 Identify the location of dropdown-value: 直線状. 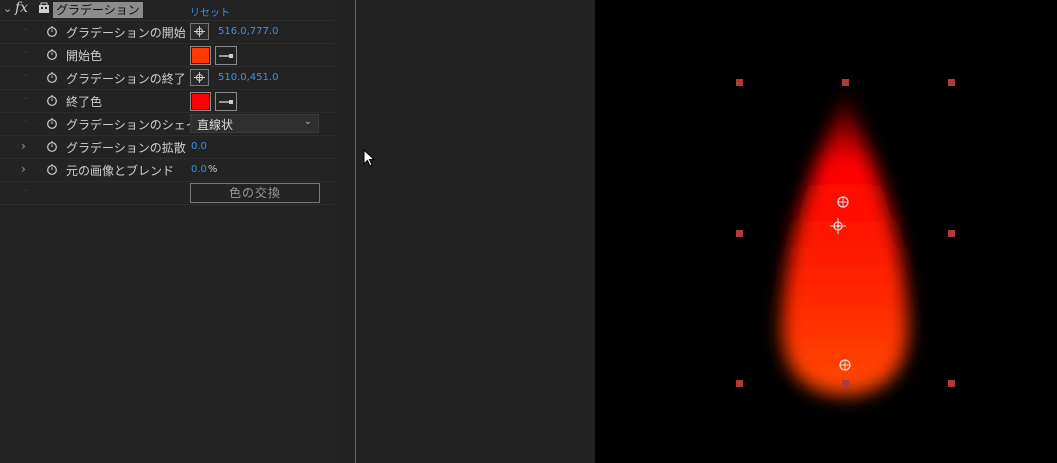
(215, 125).